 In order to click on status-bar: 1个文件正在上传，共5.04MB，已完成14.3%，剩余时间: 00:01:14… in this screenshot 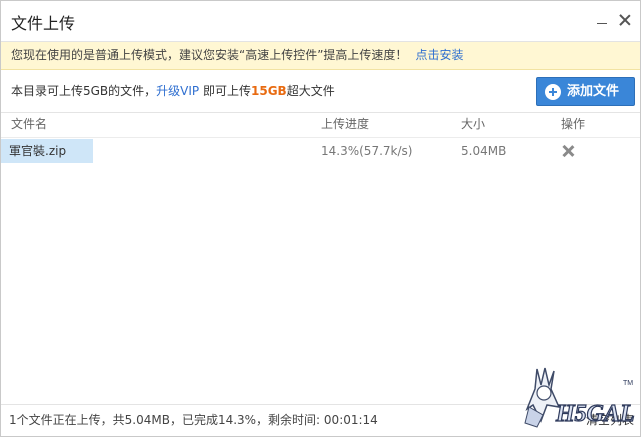, I will do `click(320, 420)`.